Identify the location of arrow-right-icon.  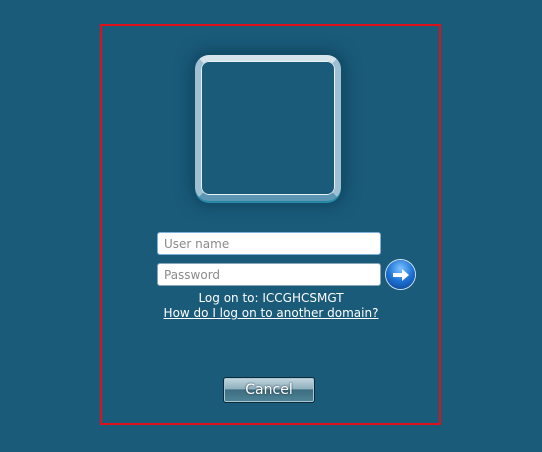
(400, 274).